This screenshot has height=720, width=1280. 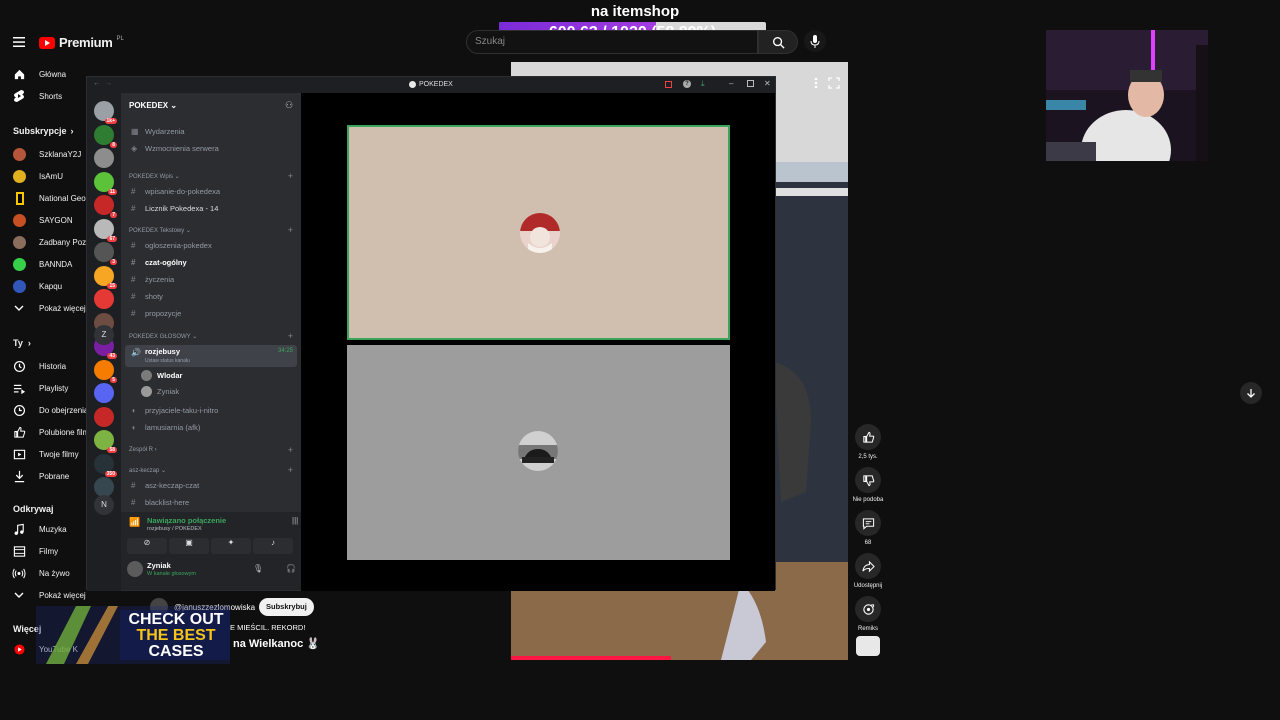 I want to click on forward-arrow-icon: →, so click(x=108, y=83).